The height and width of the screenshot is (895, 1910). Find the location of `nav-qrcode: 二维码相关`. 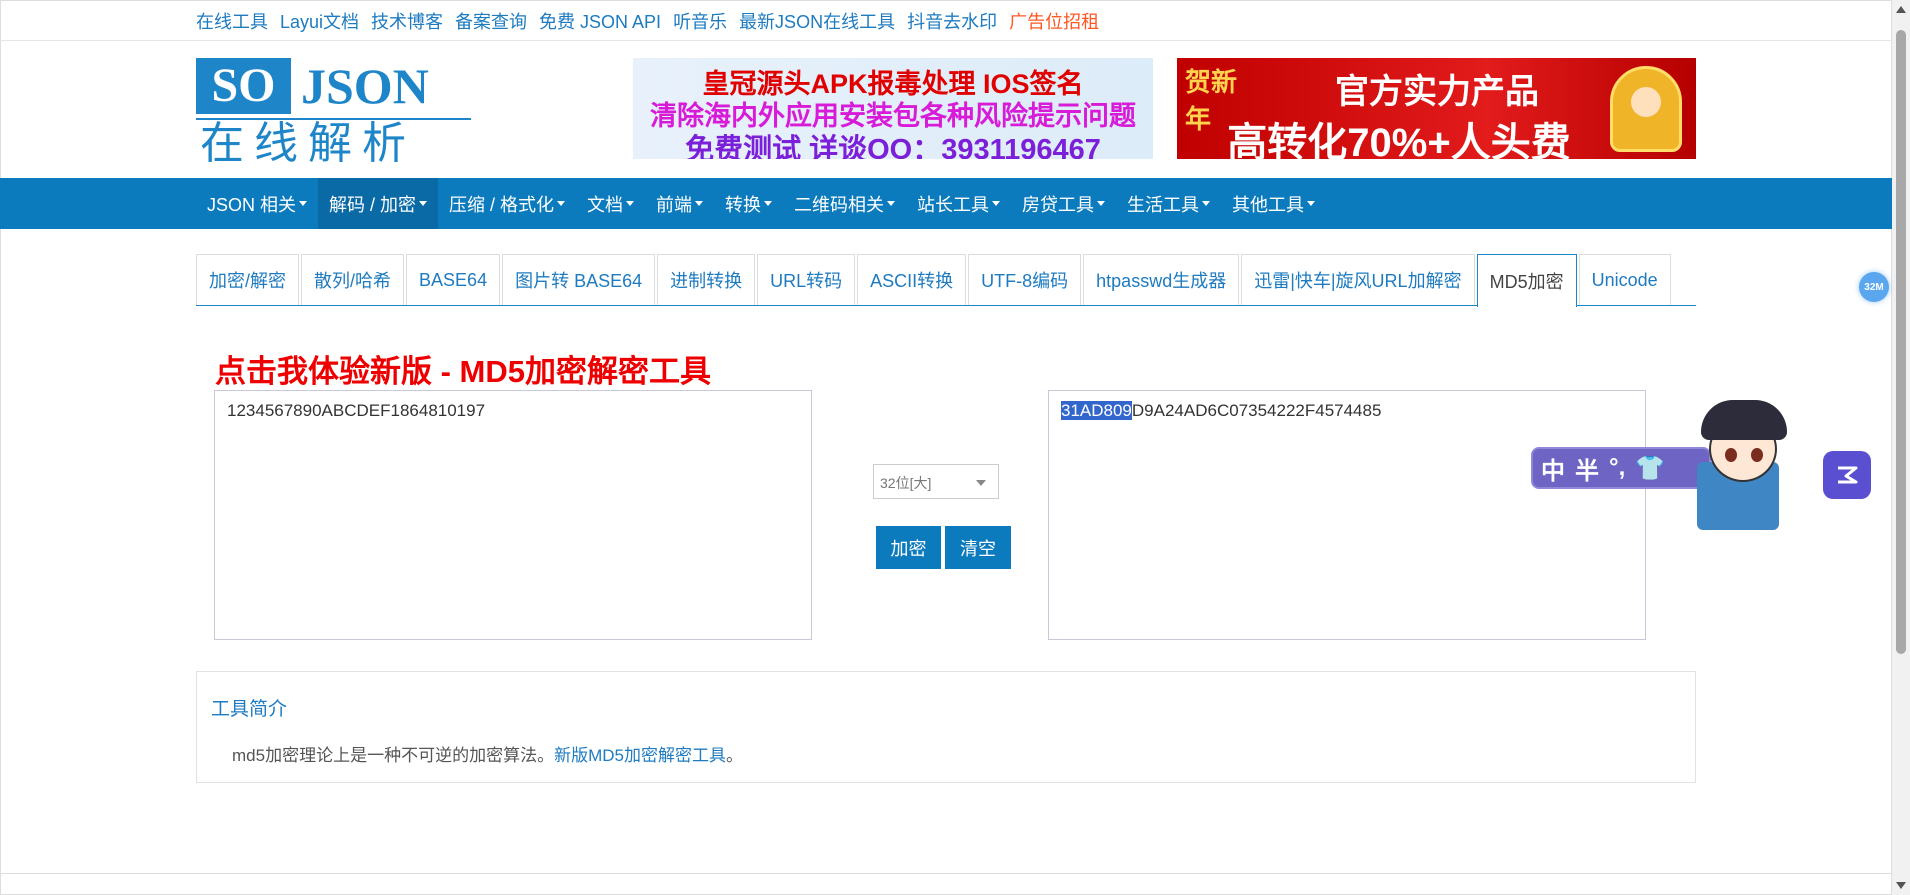

nav-qrcode: 二维码相关 is located at coordinates (844, 203).